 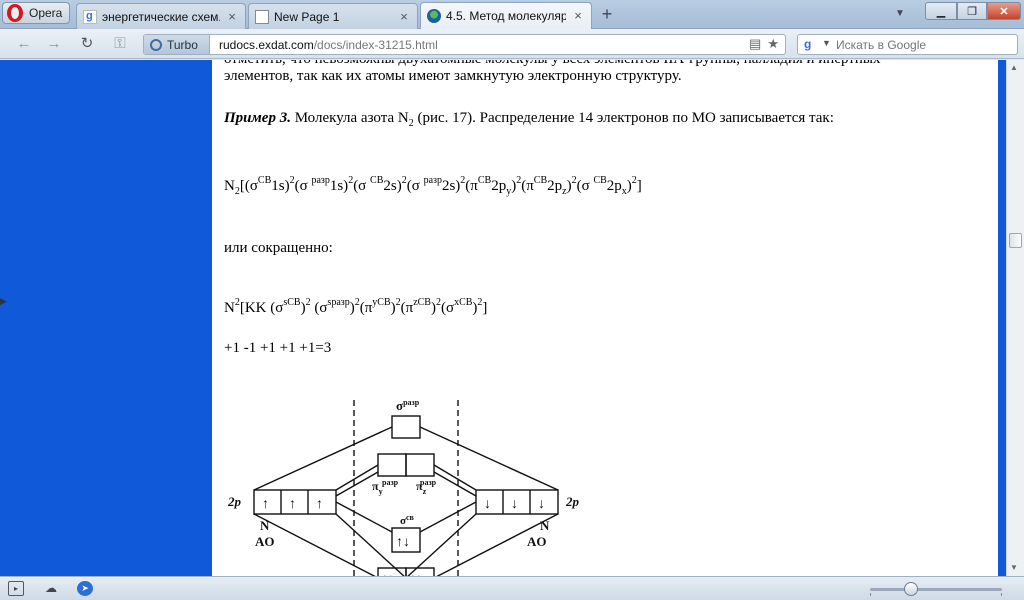 I want to click on side-panel-toggle-icon: ▶, so click(x=3, y=301).